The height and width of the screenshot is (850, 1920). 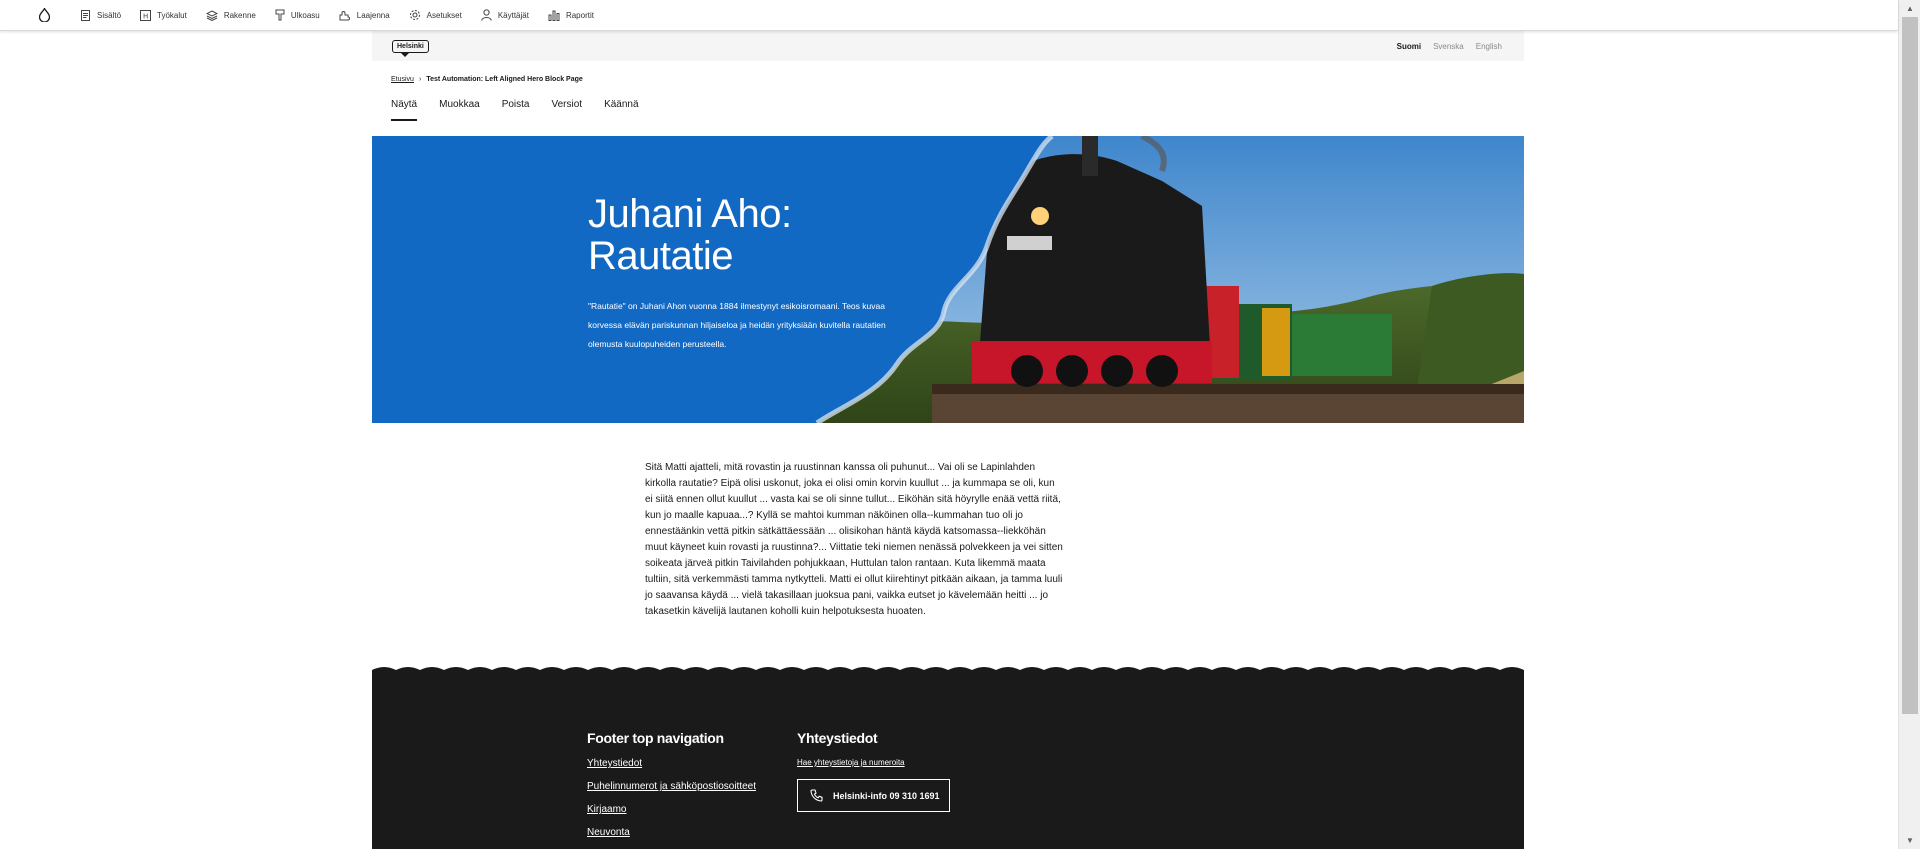 What do you see at coordinates (420, 79) in the screenshot?
I see `chevron-right-icon: ›` at bounding box center [420, 79].